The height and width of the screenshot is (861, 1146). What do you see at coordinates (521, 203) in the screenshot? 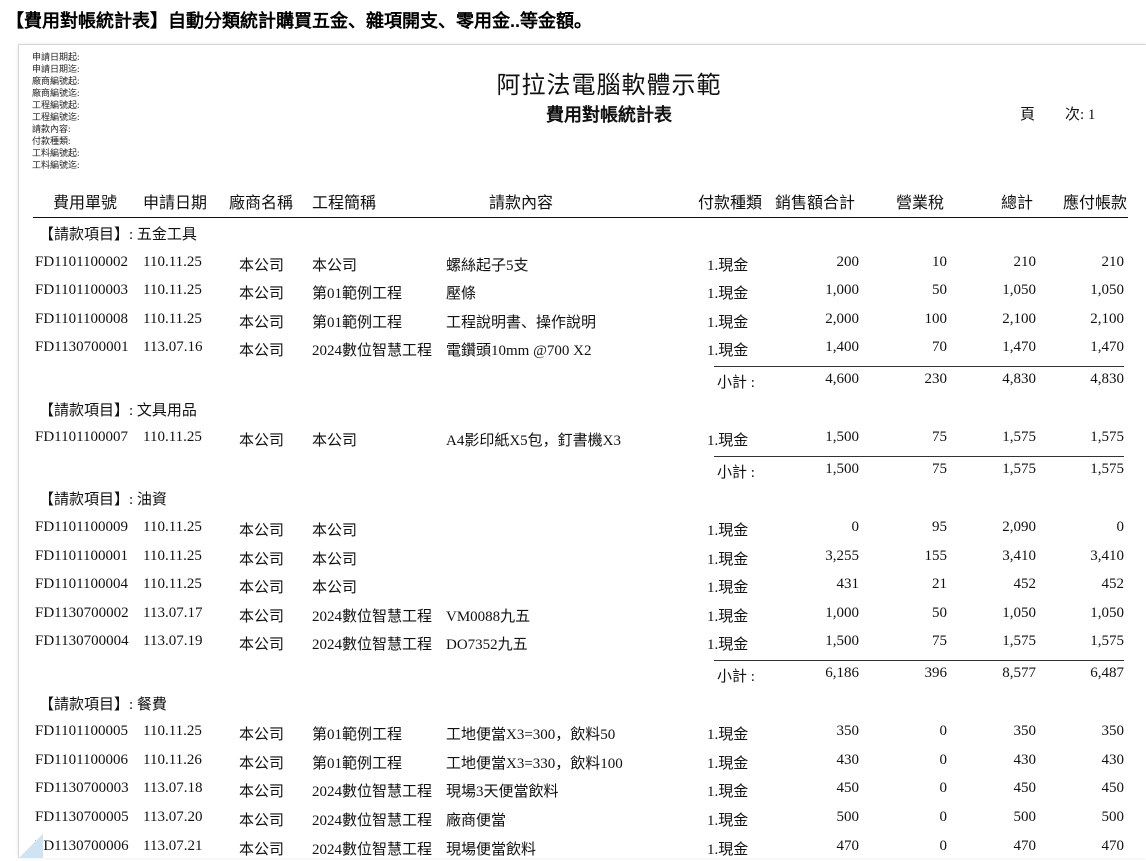
I see `col-content-header: 請款內容` at bounding box center [521, 203].